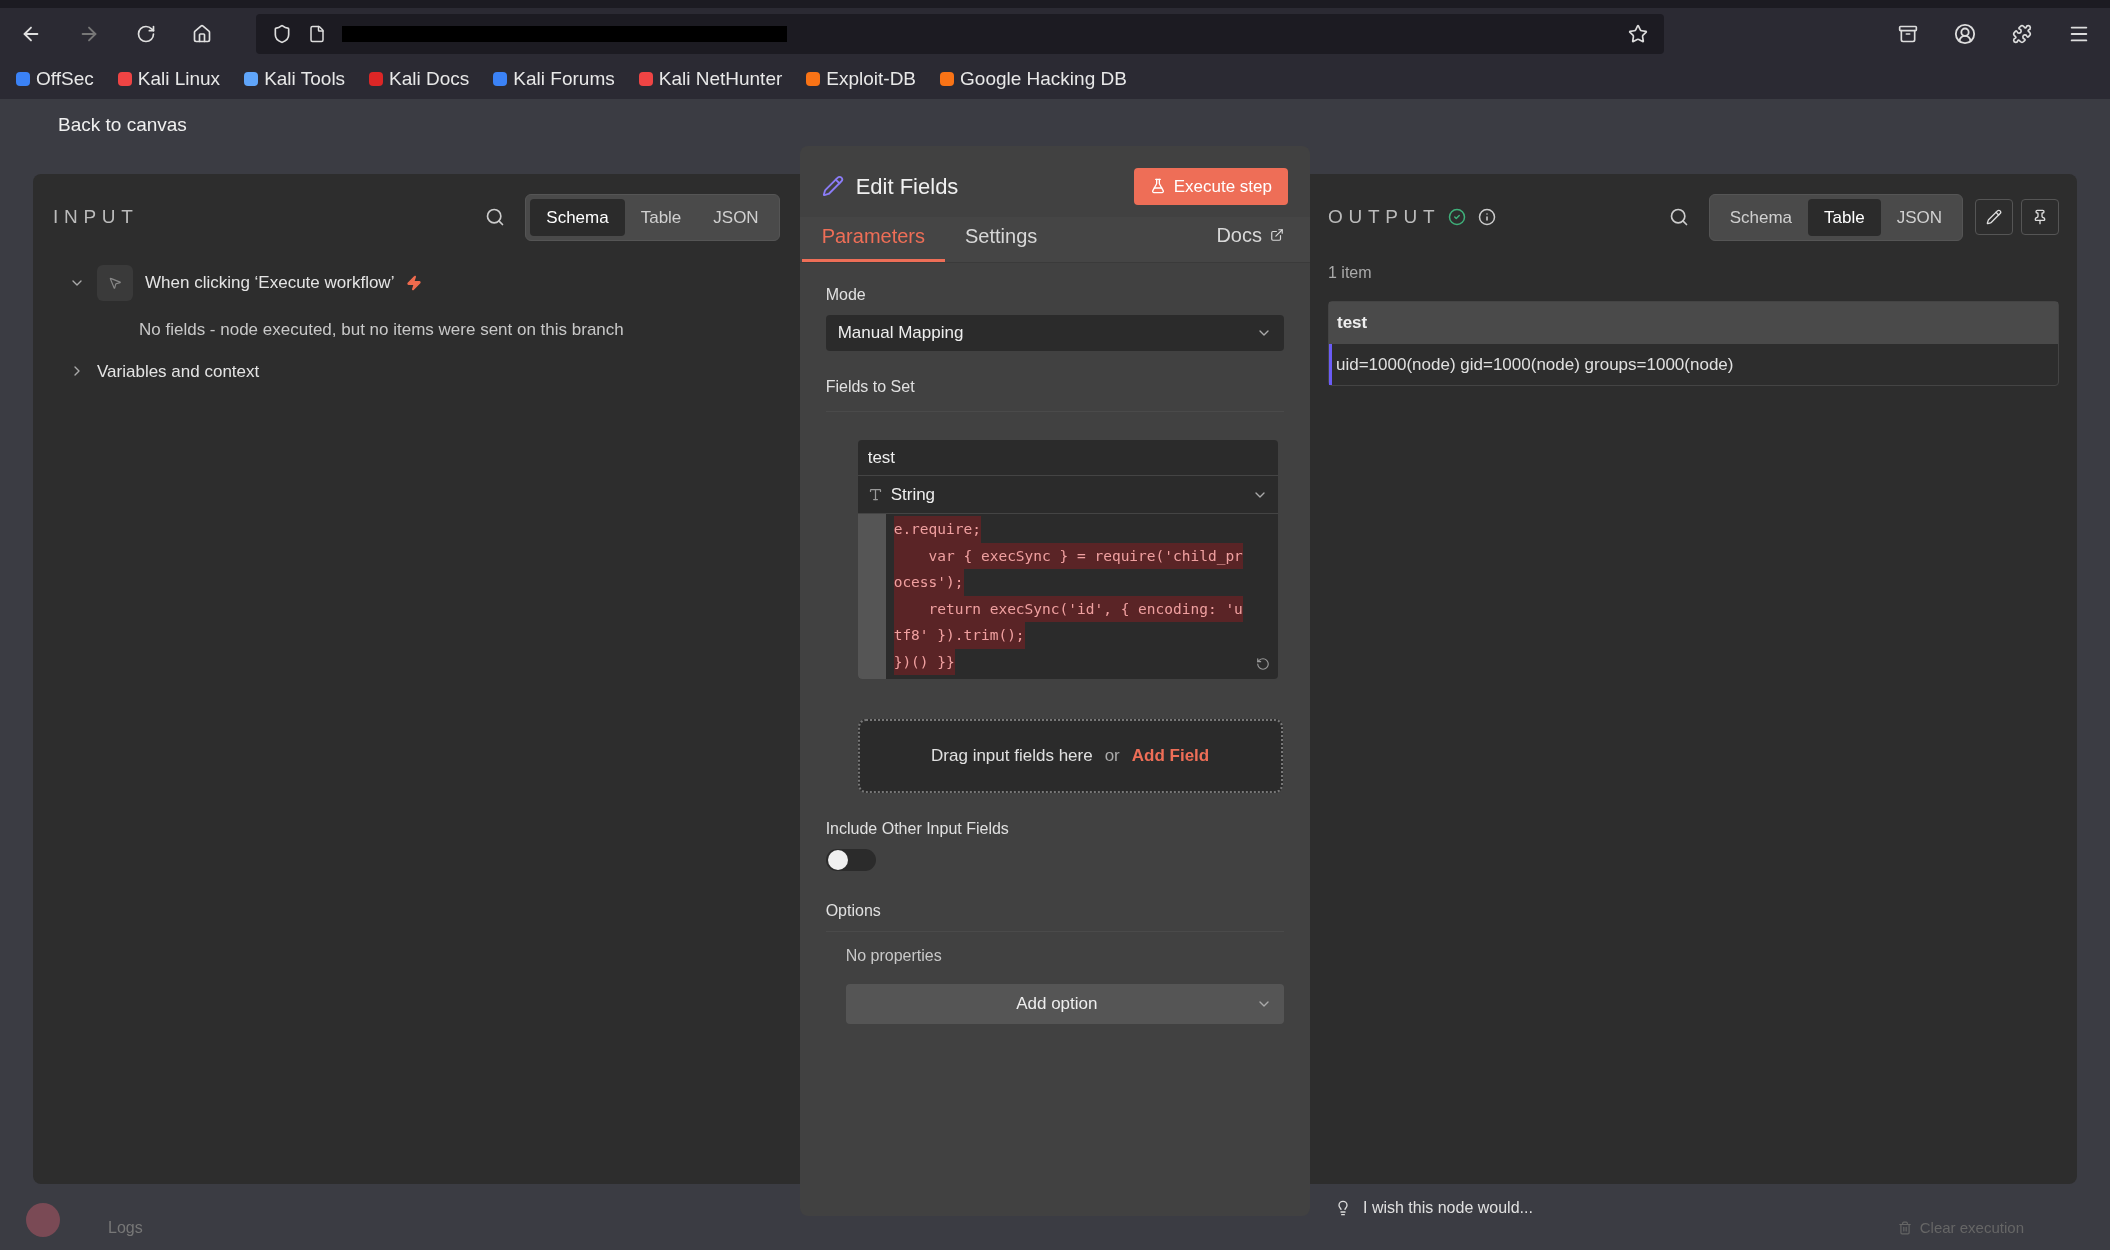 This screenshot has width=2110, height=1250. Describe the element at coordinates (1067, 495) in the screenshot. I see `type-select: String` at that location.